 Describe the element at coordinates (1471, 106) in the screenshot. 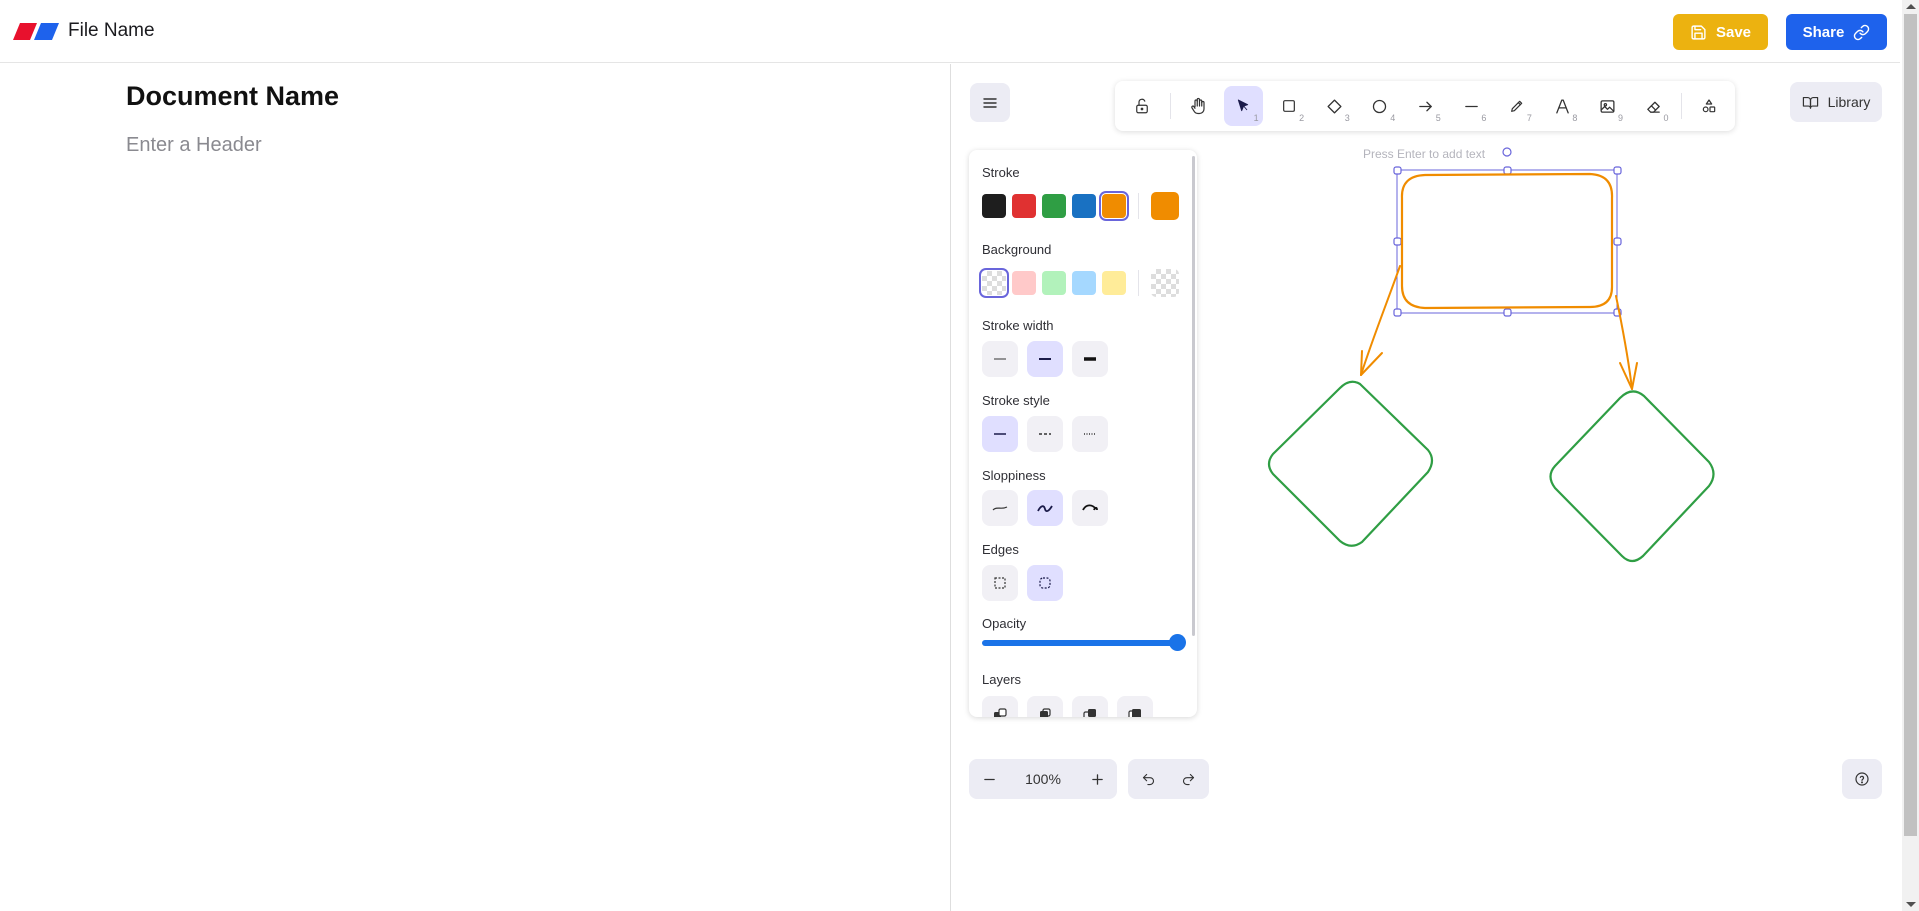

I see `tool-line: 6` at that location.